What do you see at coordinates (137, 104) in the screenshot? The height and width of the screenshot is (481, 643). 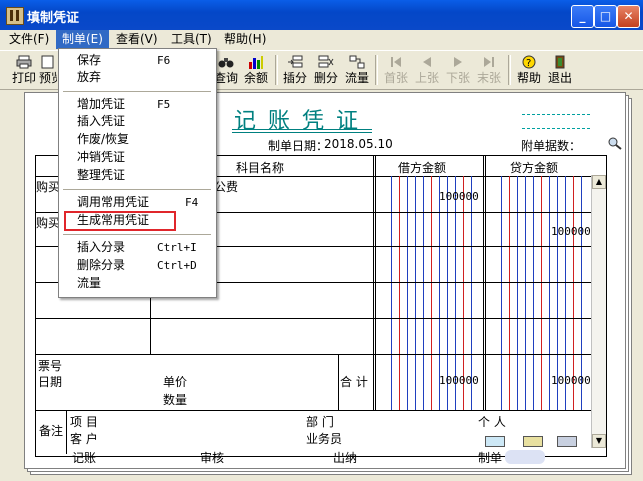 I see `menu-item-add-voucher: 增加凭证 F5` at bounding box center [137, 104].